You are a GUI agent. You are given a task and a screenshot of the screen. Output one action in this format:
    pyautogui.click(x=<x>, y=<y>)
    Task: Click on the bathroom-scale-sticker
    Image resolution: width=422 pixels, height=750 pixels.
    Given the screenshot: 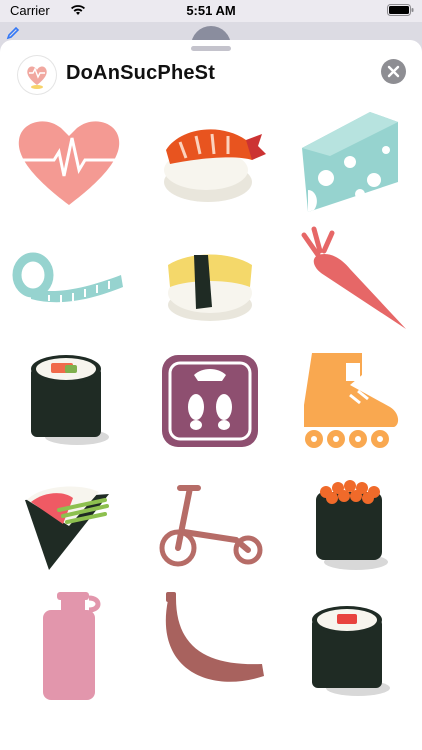 What is the action you would take?
    pyautogui.click(x=210, y=400)
    